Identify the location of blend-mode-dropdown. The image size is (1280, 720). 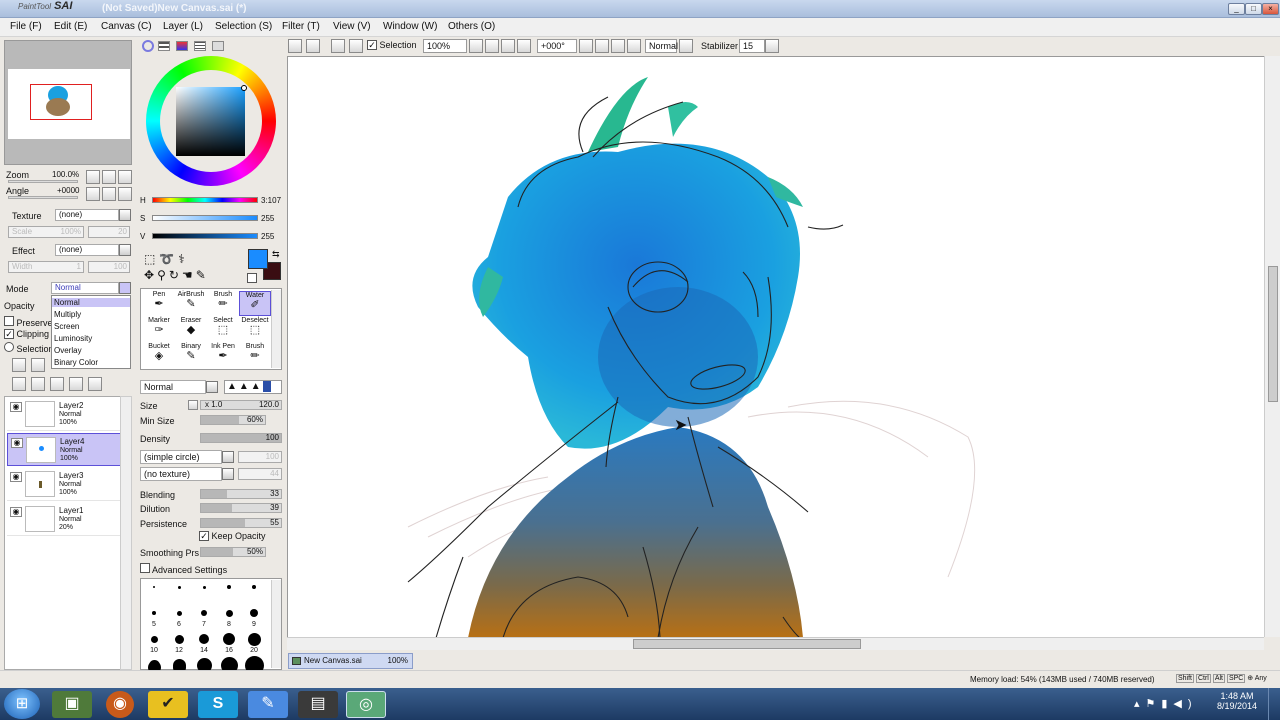
(686, 46).